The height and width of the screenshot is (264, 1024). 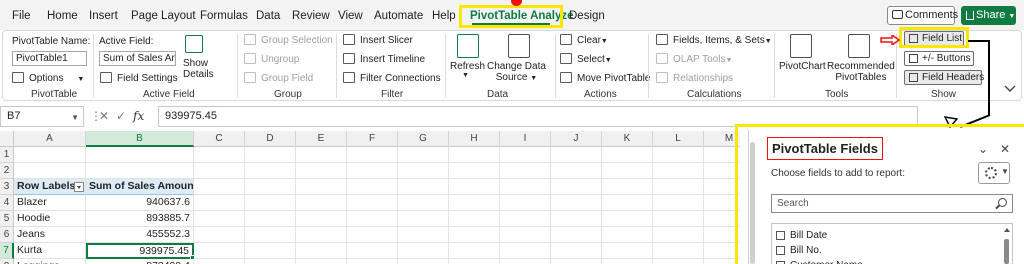 I want to click on cell-c2, so click(x=219, y=171).